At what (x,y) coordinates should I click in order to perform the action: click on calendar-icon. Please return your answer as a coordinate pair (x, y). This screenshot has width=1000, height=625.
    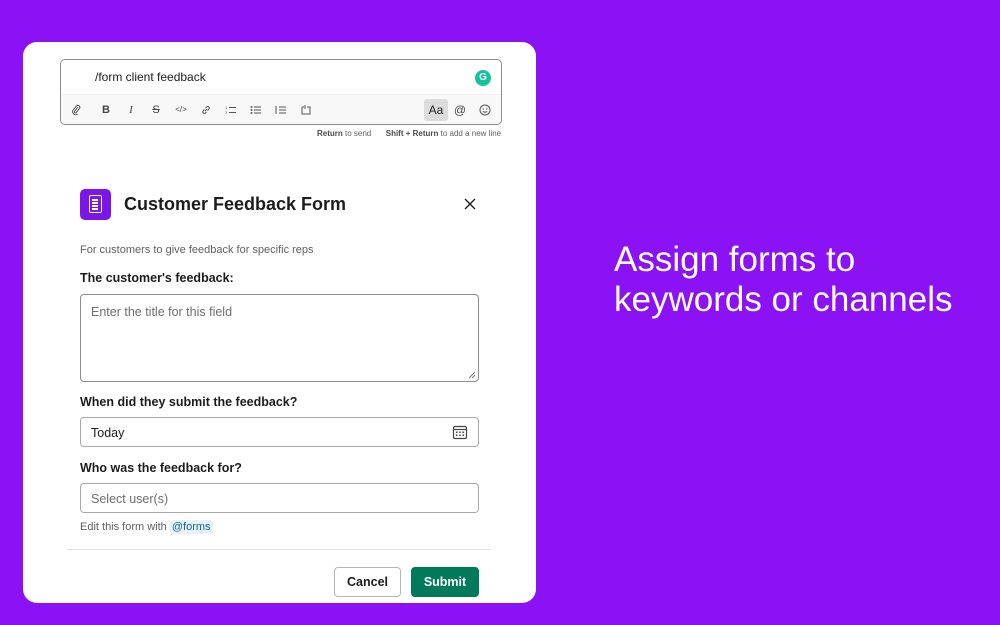
    Looking at the image, I should click on (460, 432).